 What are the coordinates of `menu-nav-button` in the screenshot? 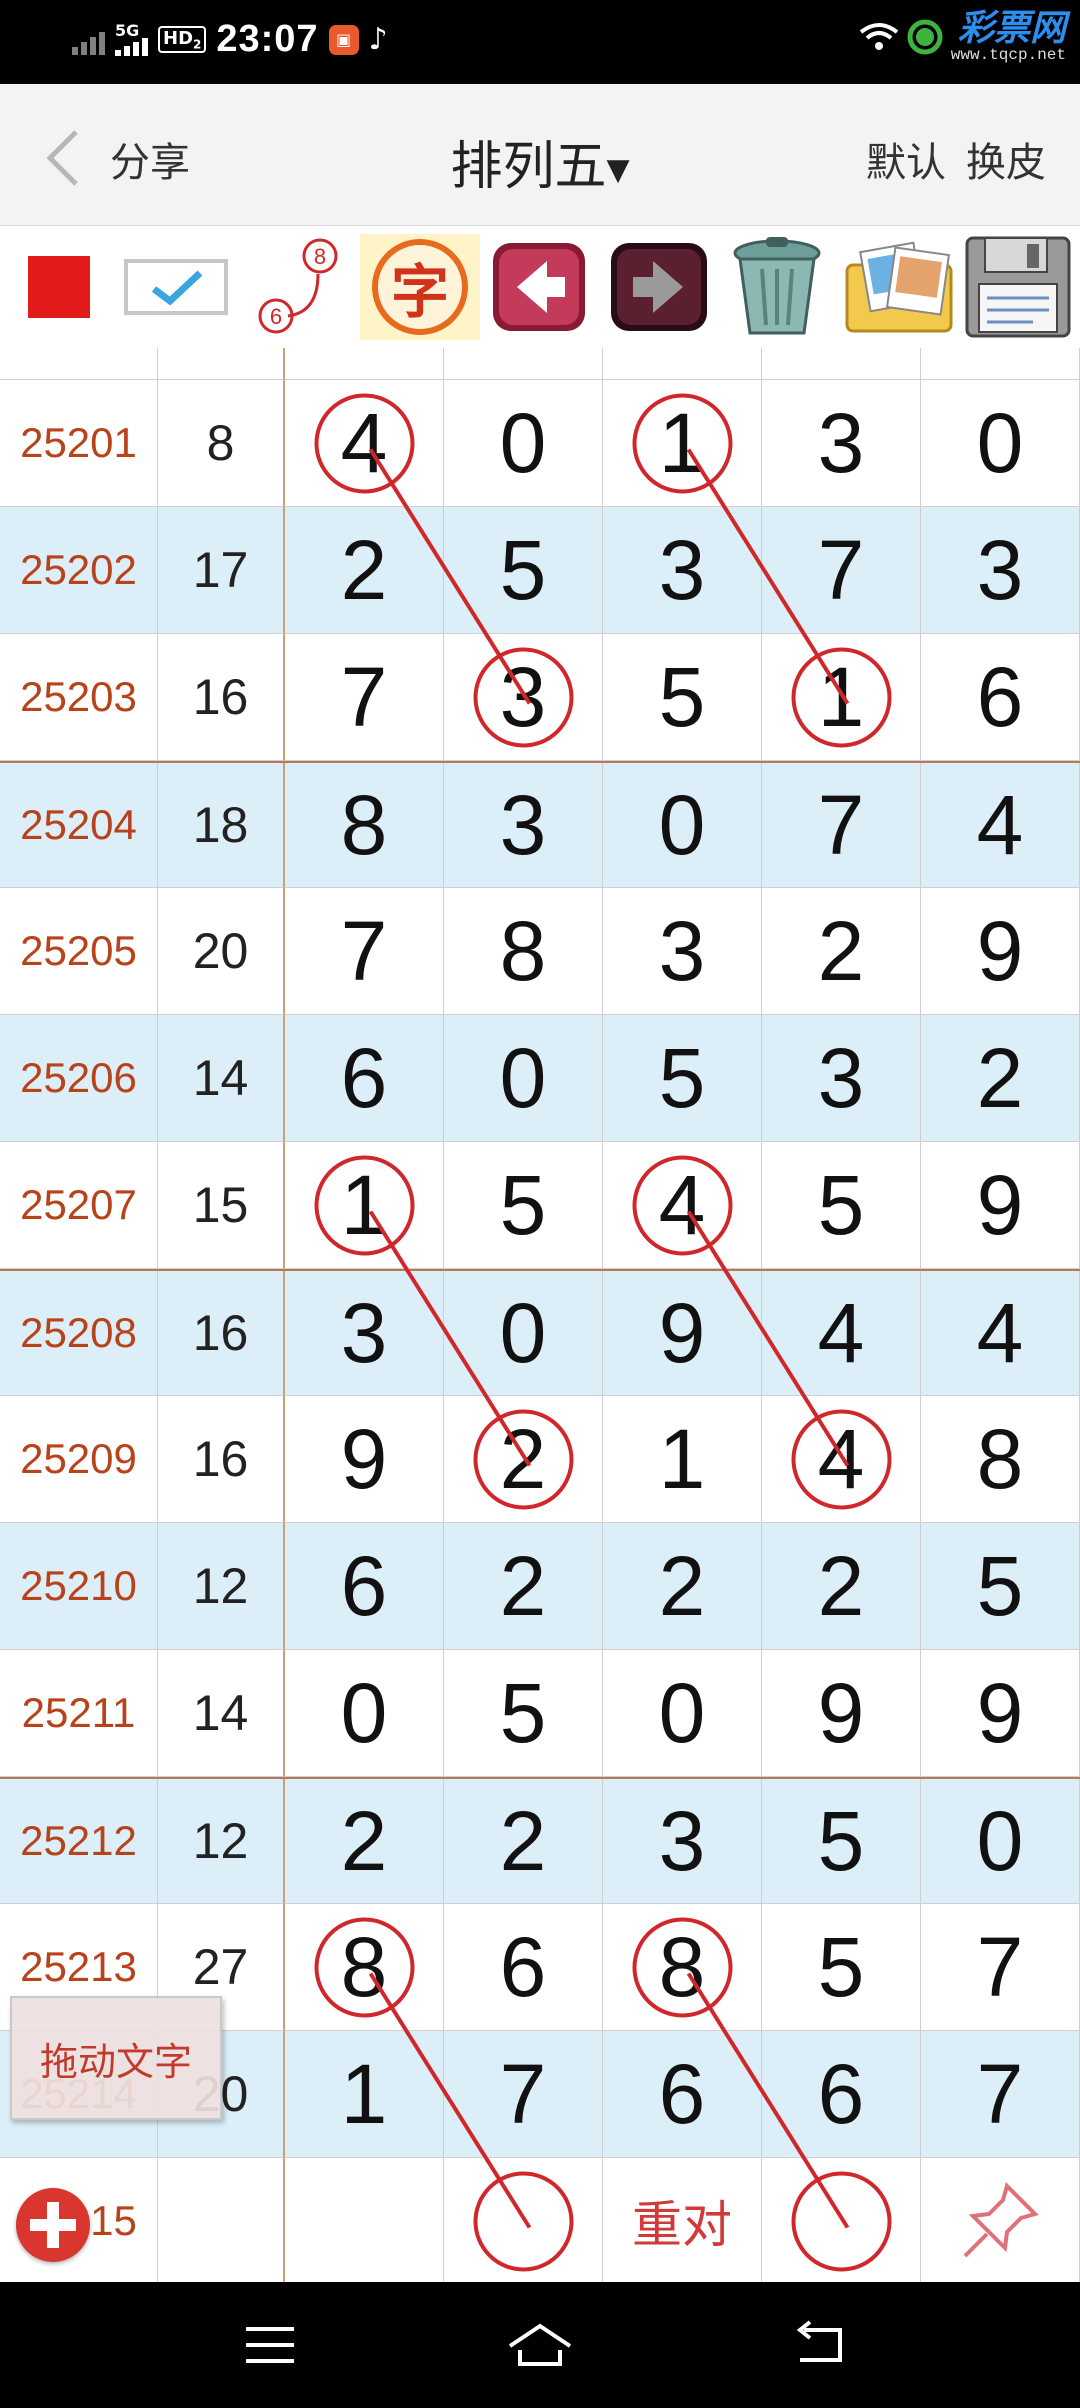 It's located at (270, 2345).